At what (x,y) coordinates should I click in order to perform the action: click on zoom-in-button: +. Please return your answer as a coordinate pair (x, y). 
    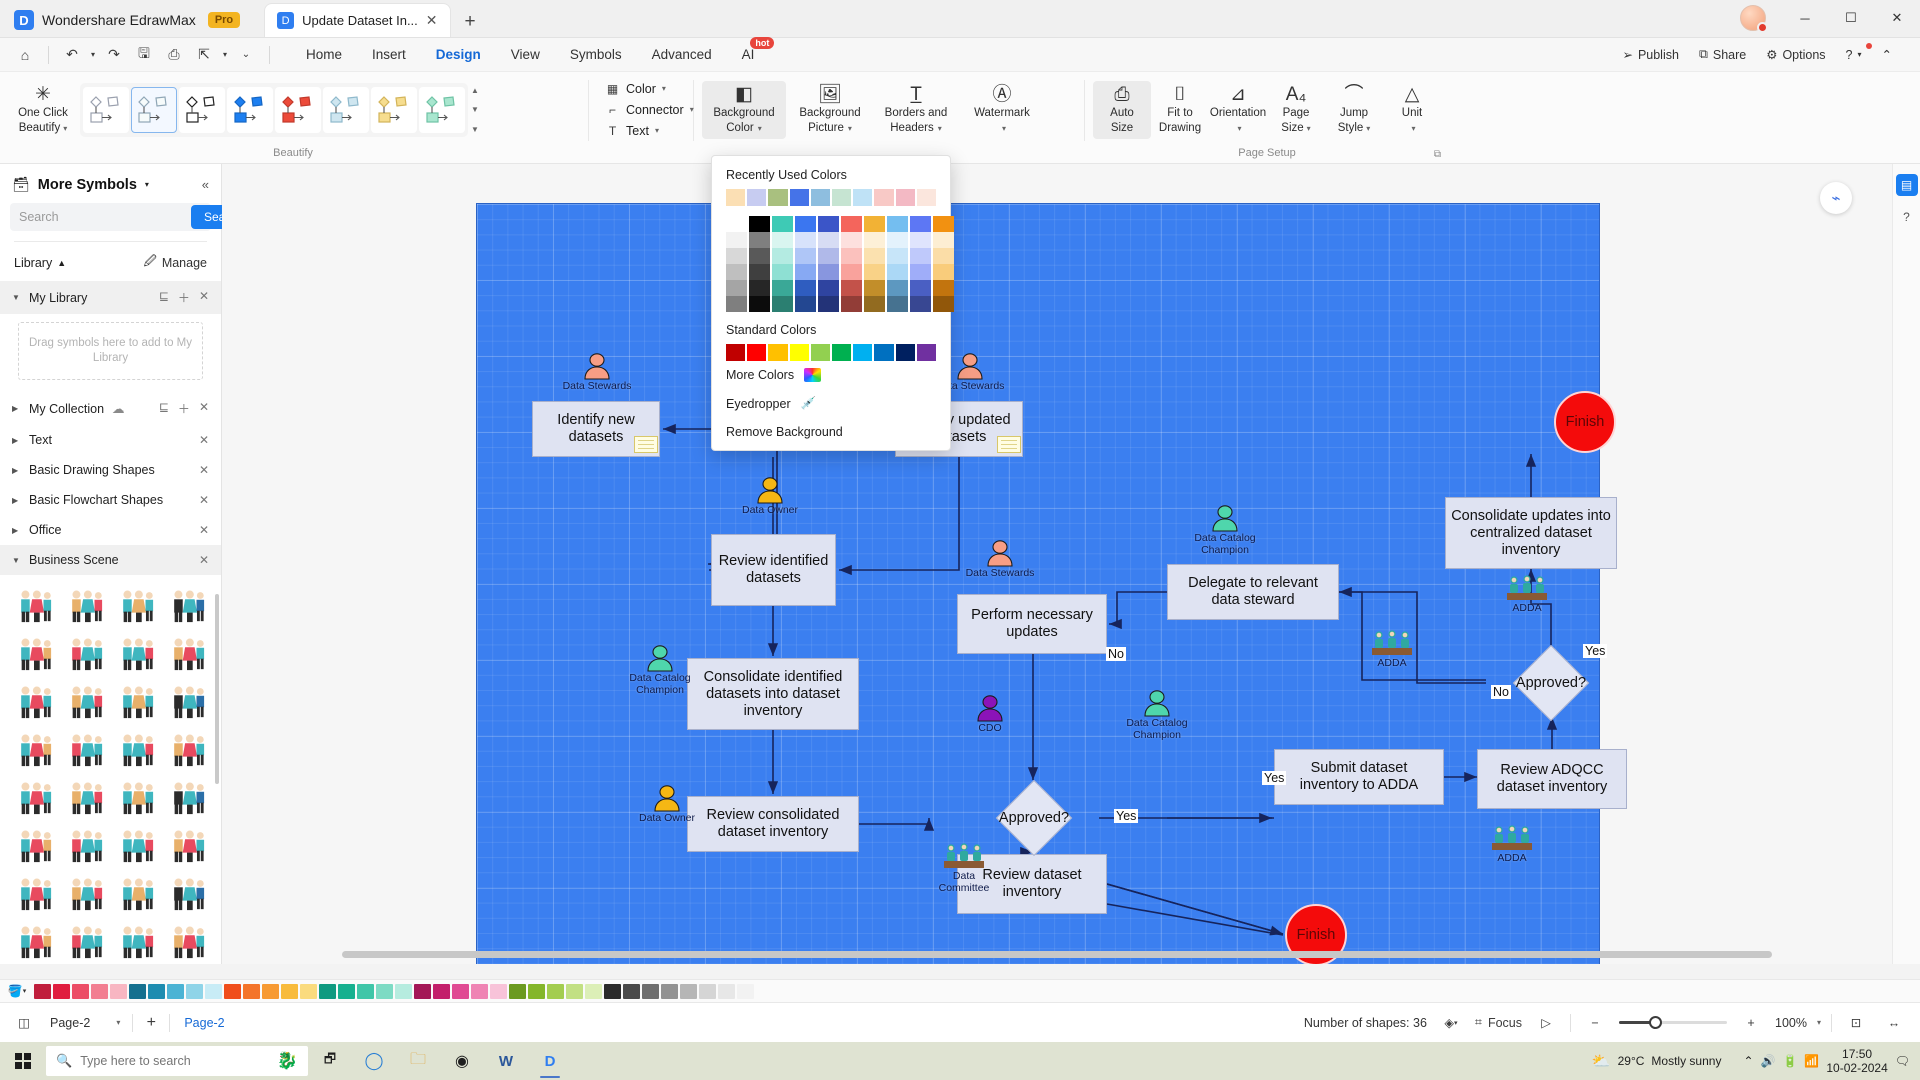
    Looking at the image, I should click on (1751, 1023).